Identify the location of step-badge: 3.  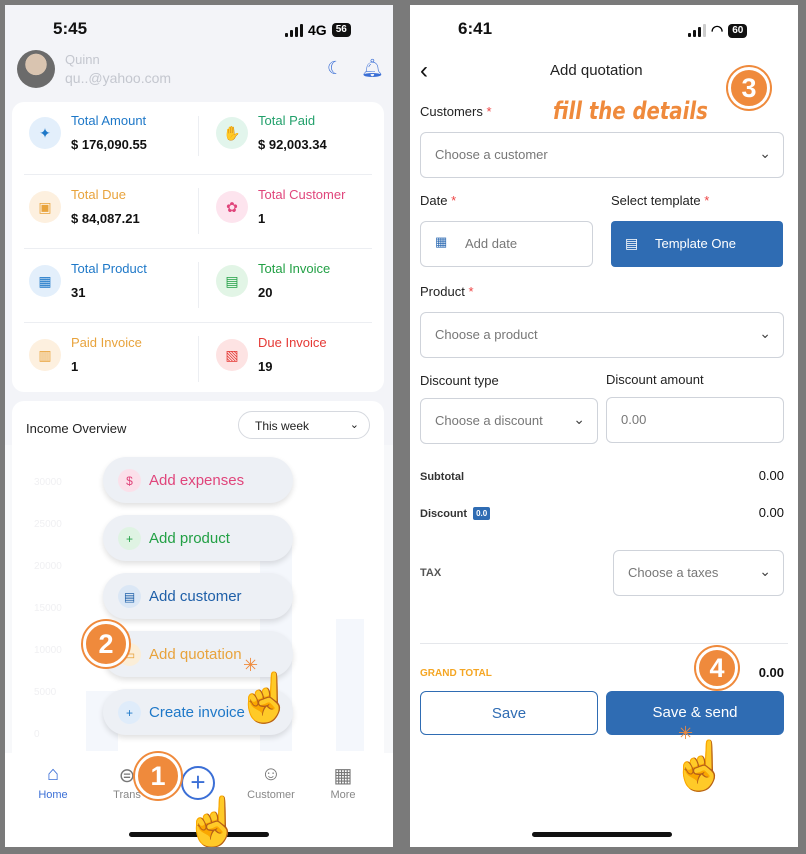
(749, 88).